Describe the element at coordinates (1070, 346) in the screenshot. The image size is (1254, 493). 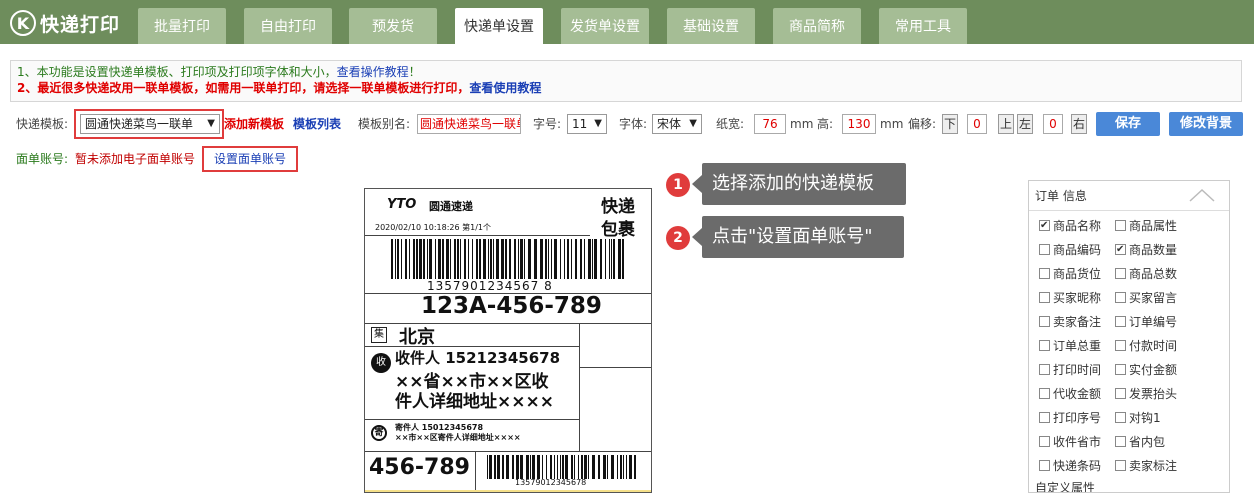
I see `checkbox-item: 订单总重` at that location.